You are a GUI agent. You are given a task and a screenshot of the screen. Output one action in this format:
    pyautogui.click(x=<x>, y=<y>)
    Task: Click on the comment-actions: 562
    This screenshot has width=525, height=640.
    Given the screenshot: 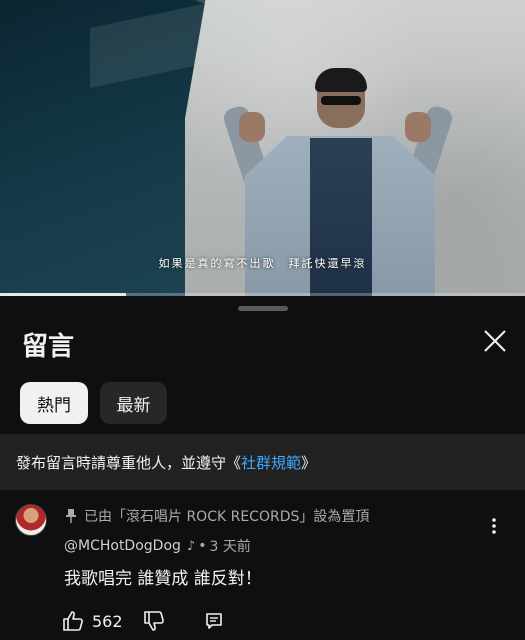 What is the action you would take?
    pyautogui.click(x=143, y=621)
    